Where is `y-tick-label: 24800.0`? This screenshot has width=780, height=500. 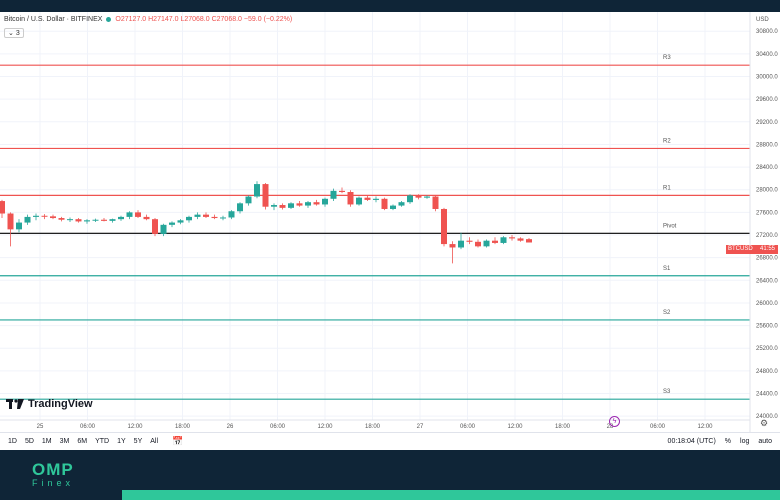
y-tick-label: 24800.0 is located at coordinates (767, 372).